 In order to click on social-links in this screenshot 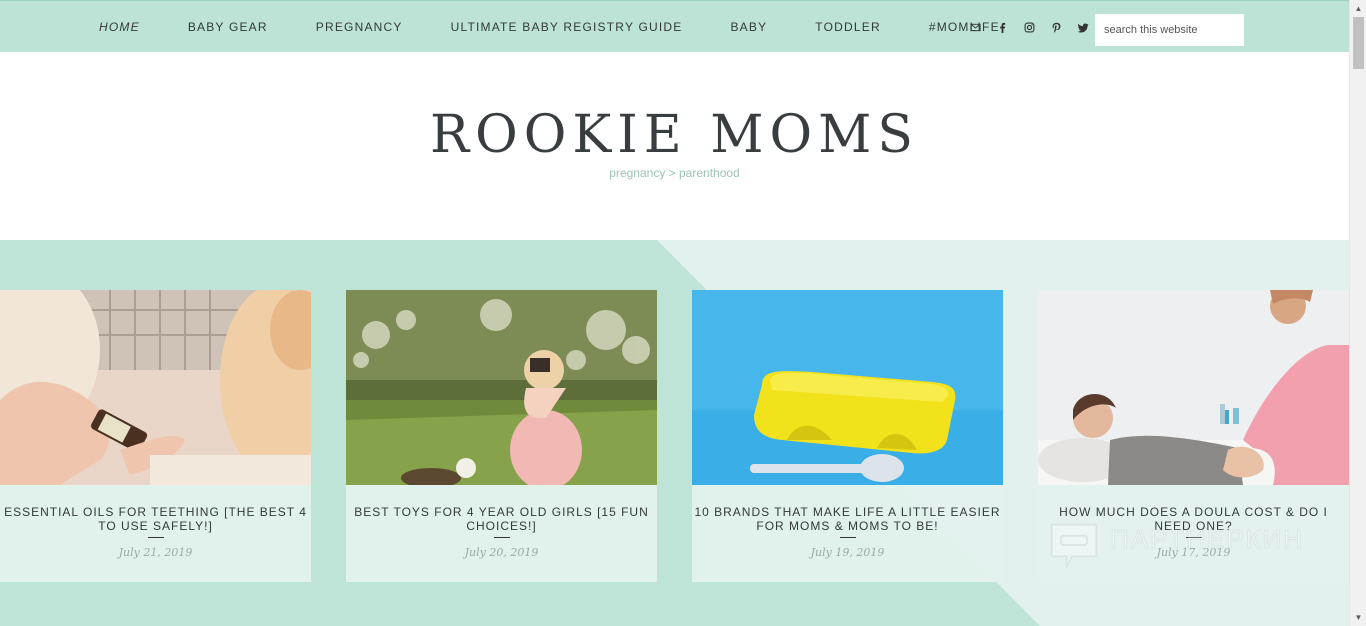, I will do `click(1029, 27)`.